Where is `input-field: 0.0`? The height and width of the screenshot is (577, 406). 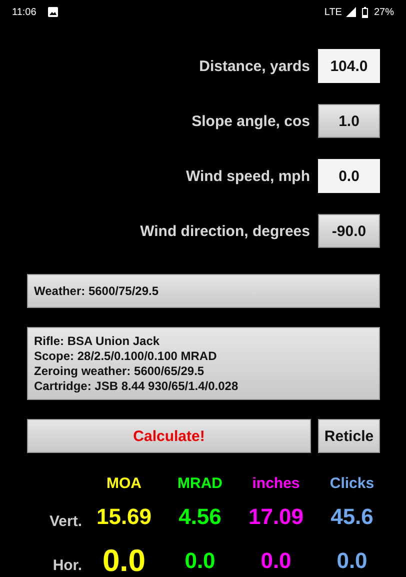
input-field: 0.0 is located at coordinates (349, 176).